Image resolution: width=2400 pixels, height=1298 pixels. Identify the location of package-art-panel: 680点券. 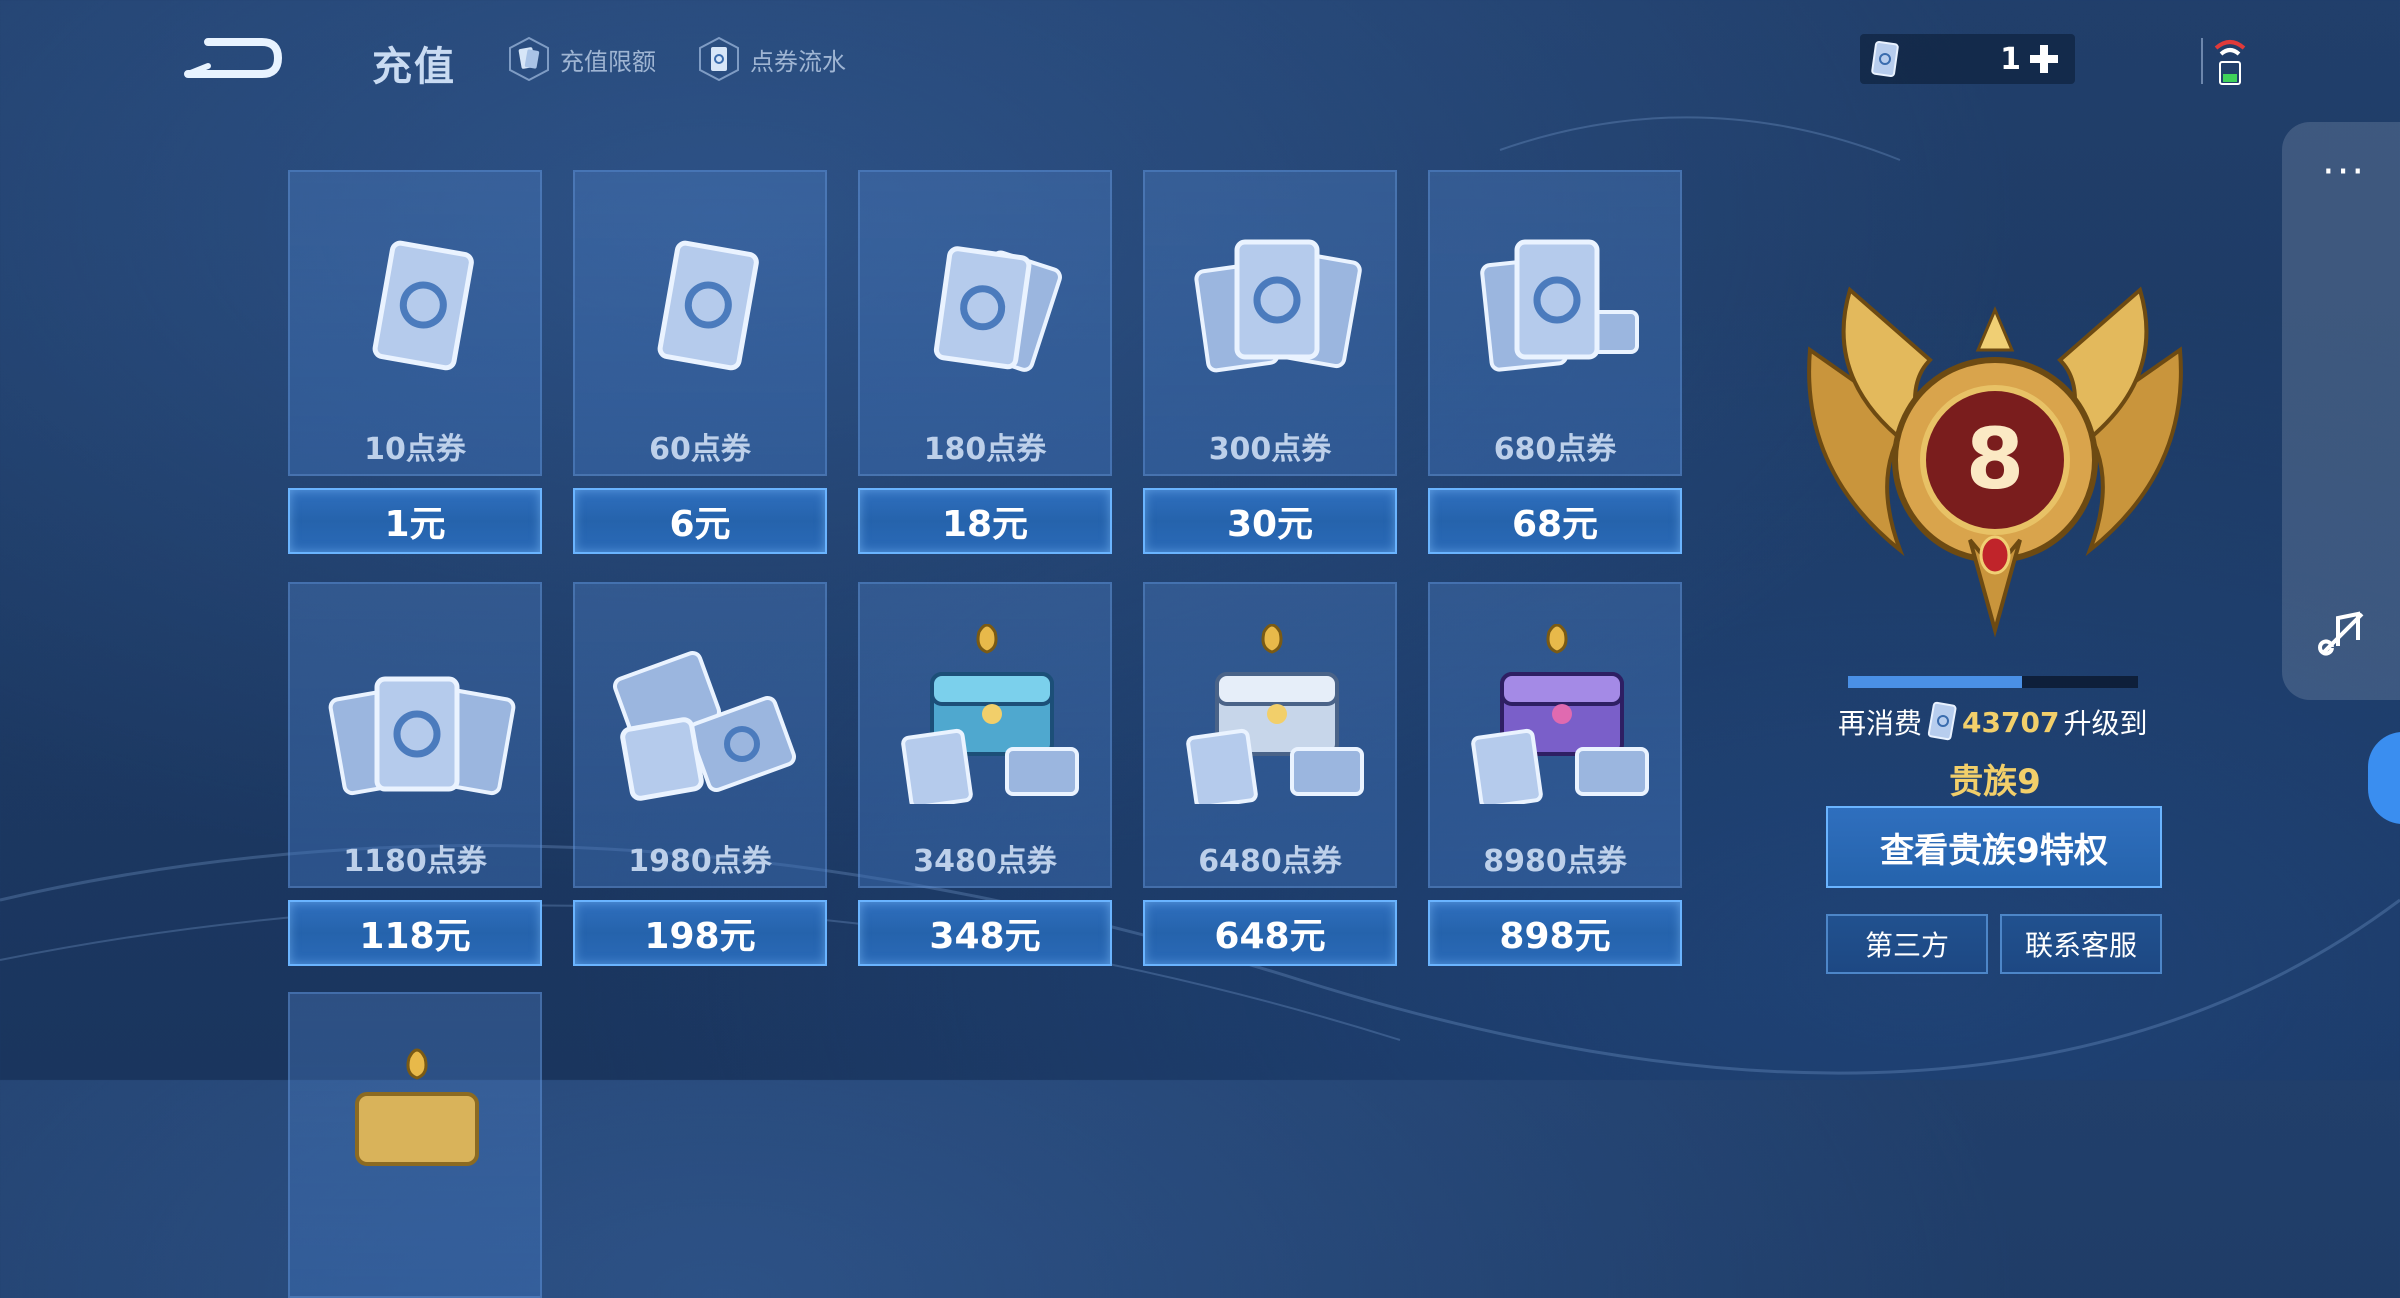
(1555, 323).